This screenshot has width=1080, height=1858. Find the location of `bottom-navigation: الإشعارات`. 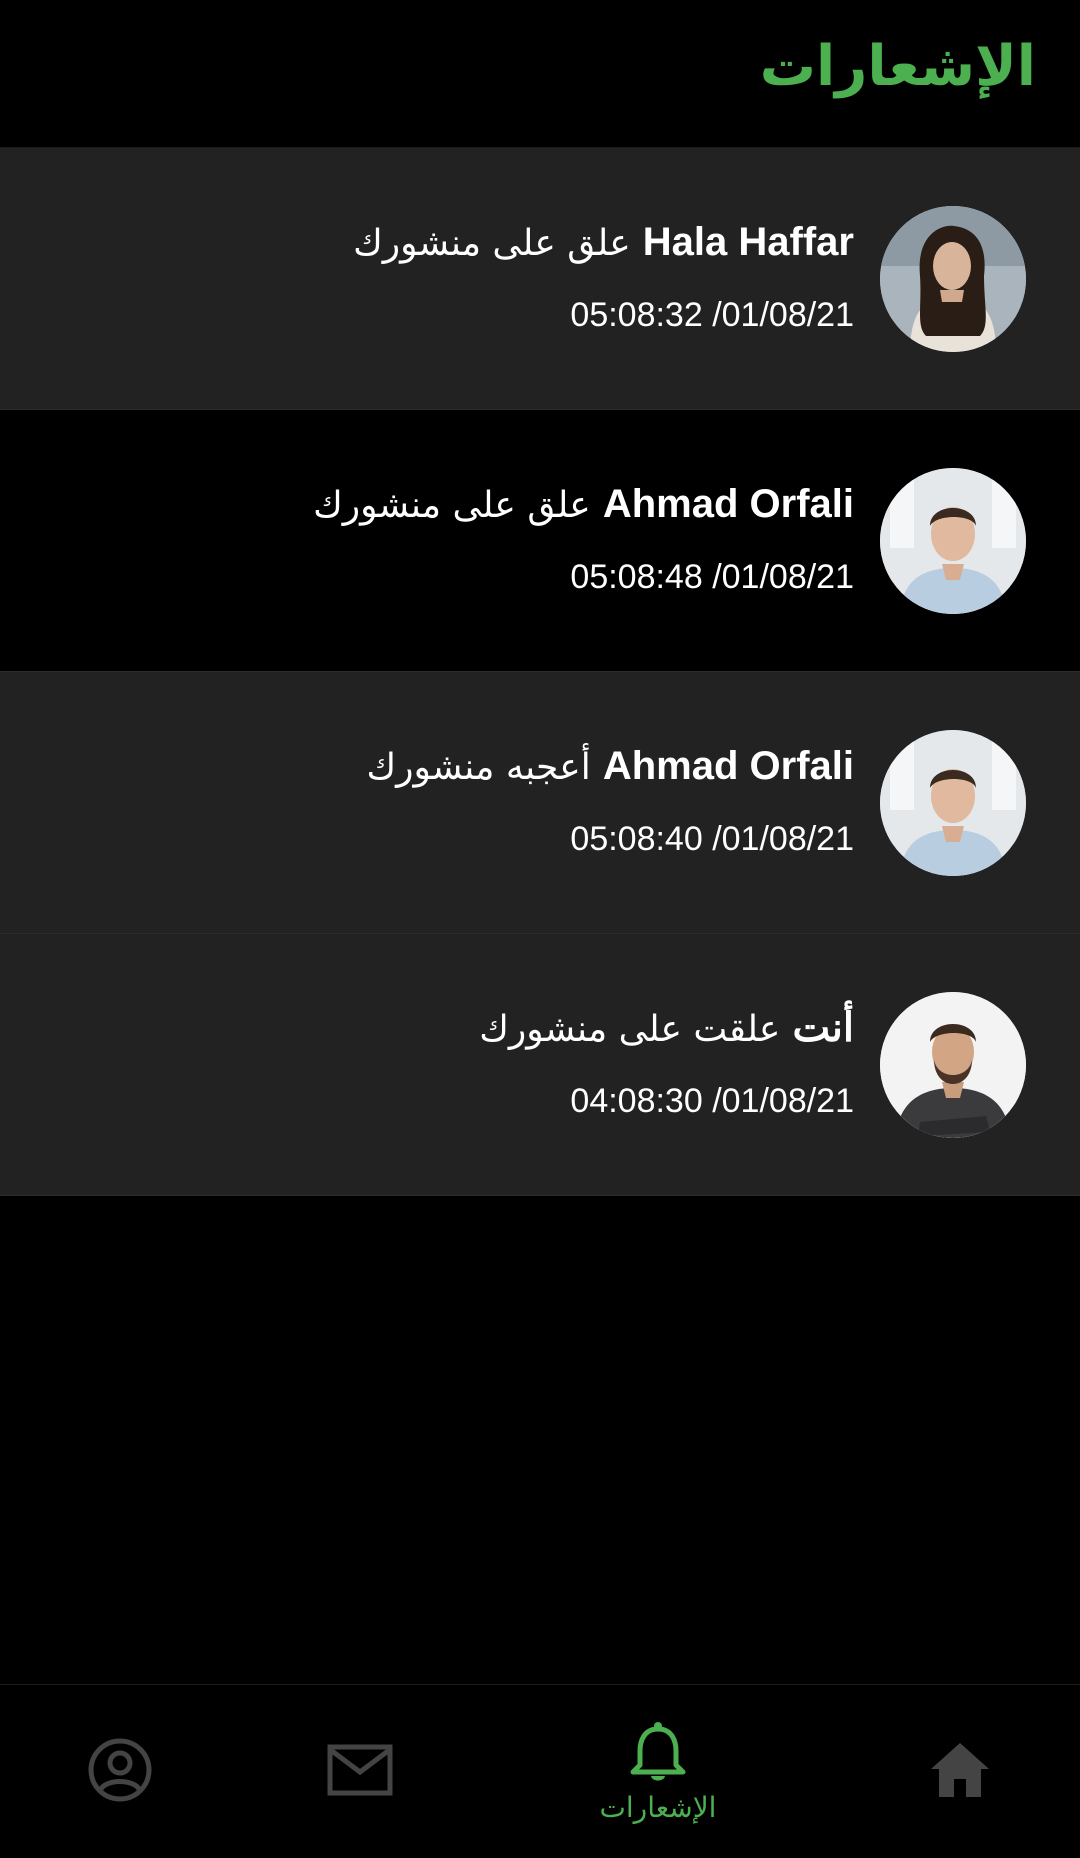

bottom-navigation: الإشعارات is located at coordinates (540, 1771).